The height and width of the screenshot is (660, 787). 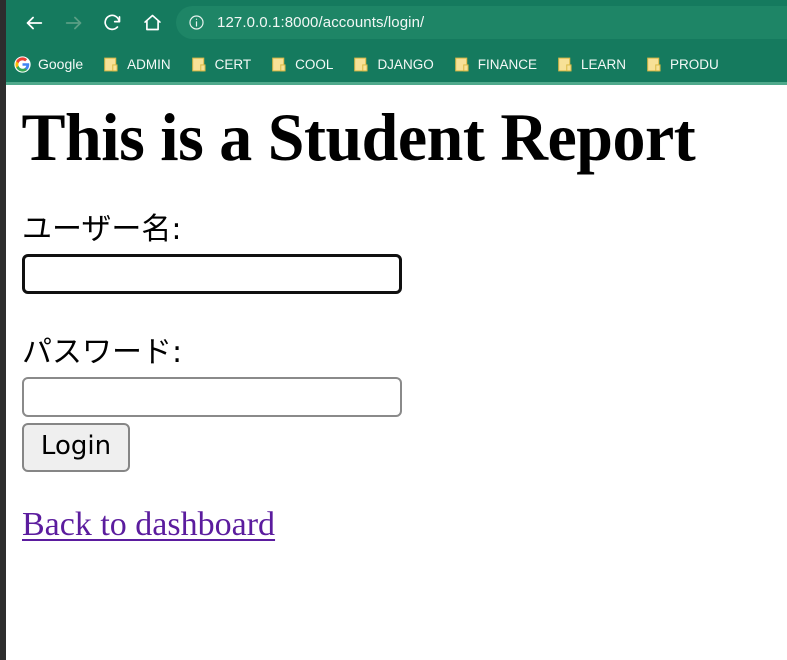 I want to click on bookmark-label: ADMIN, so click(x=149, y=64).